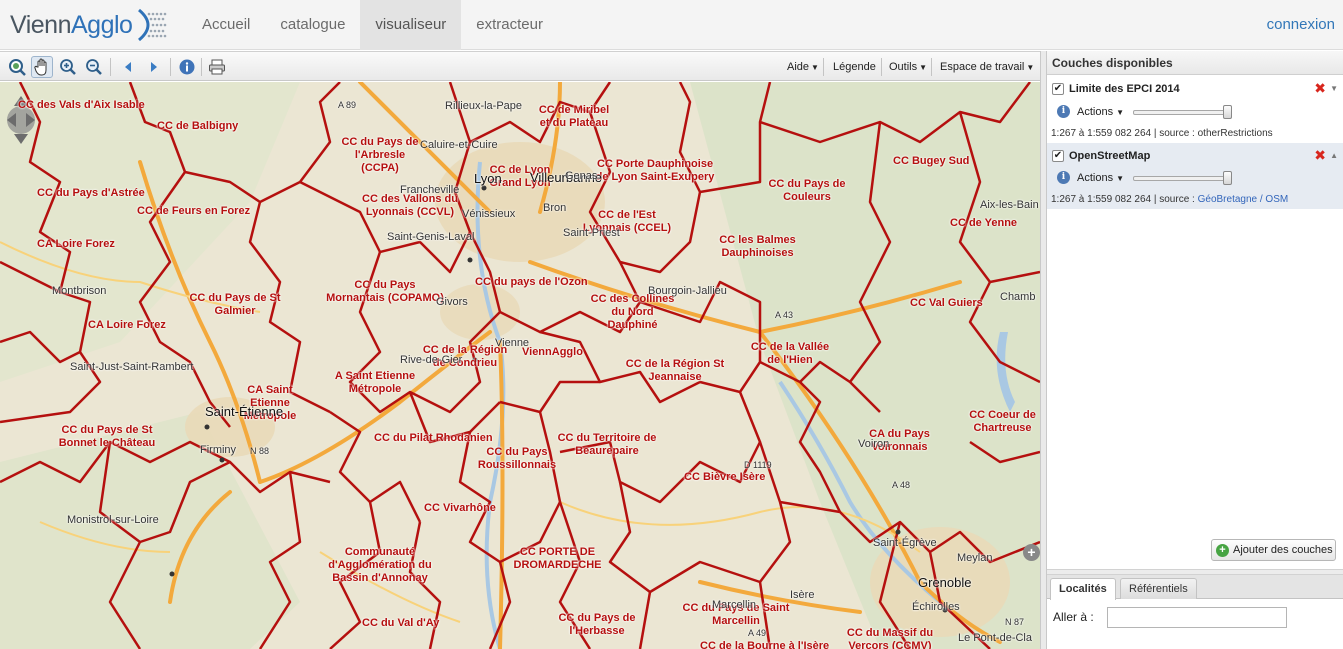 The width and height of the screenshot is (1343, 649). Describe the element at coordinates (931, 161) in the screenshot. I see `epci-label: CC Bugey Sud` at that location.